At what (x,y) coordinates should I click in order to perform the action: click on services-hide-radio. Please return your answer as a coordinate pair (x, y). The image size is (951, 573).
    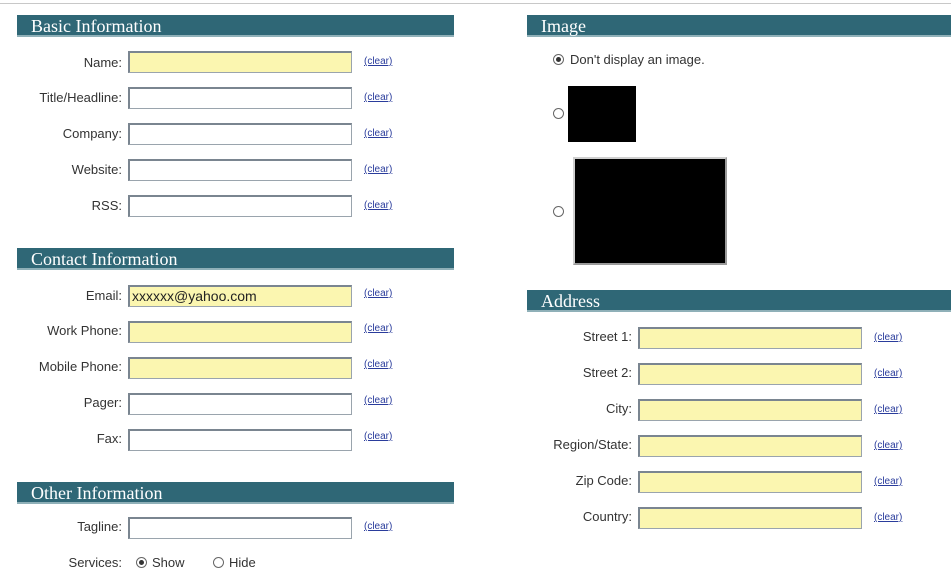
    Looking at the image, I should click on (218, 562).